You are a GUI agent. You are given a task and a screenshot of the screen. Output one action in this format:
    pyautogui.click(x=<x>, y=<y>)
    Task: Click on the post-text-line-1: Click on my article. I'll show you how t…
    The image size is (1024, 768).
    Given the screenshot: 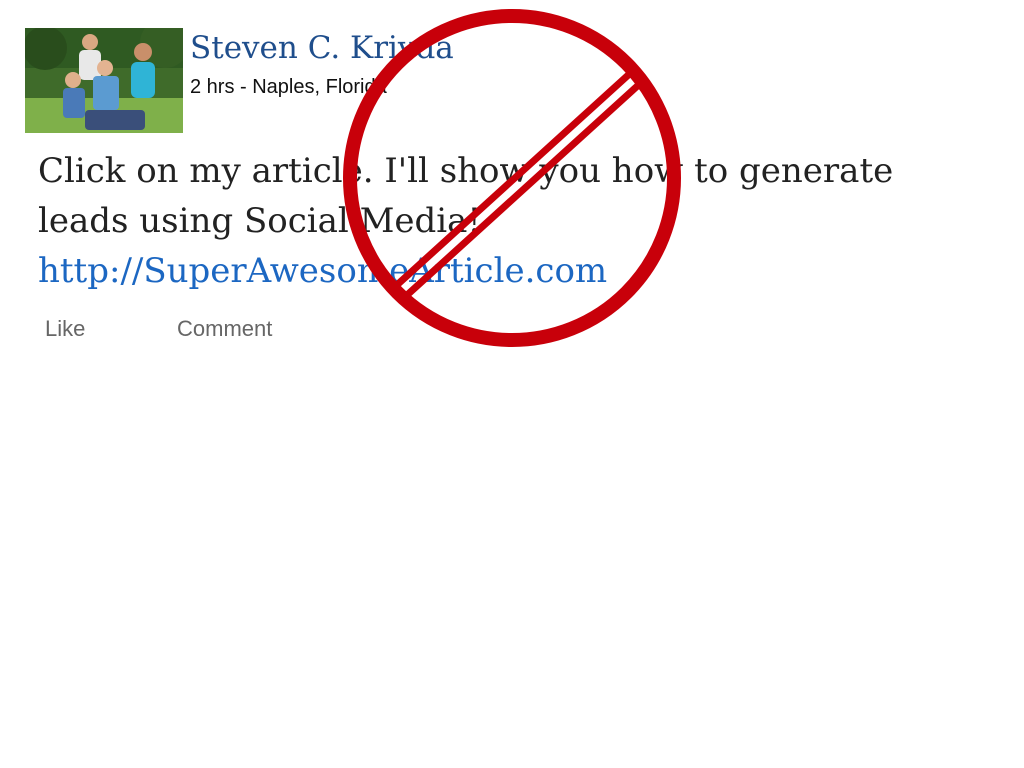 What is the action you would take?
    pyautogui.click(x=466, y=171)
    